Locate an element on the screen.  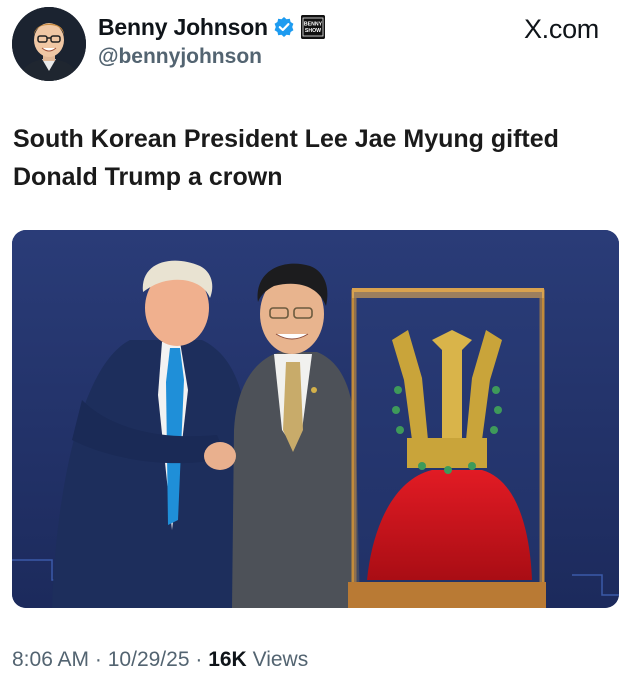
verified-badge-icon is located at coordinates (284, 27).